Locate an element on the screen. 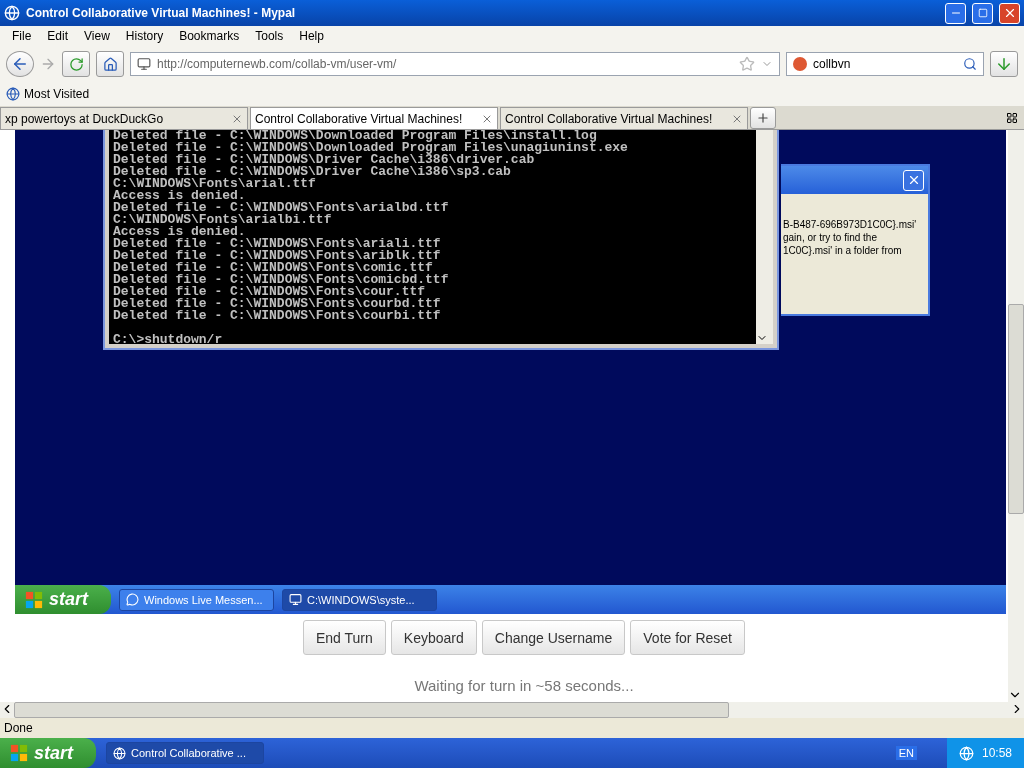  search-field: collbvn is located at coordinates (885, 64).